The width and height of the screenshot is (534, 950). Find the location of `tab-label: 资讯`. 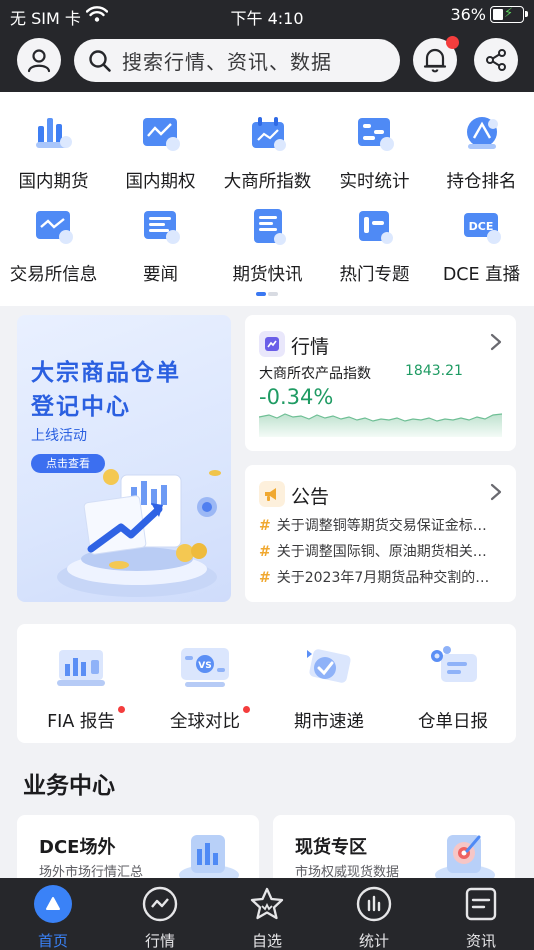

tab-label: 资讯 is located at coordinates (480, 941).